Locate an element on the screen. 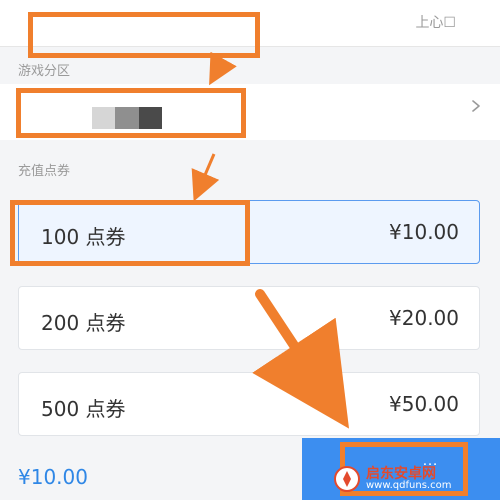  option-price: ¥50.00 is located at coordinates (424, 404).